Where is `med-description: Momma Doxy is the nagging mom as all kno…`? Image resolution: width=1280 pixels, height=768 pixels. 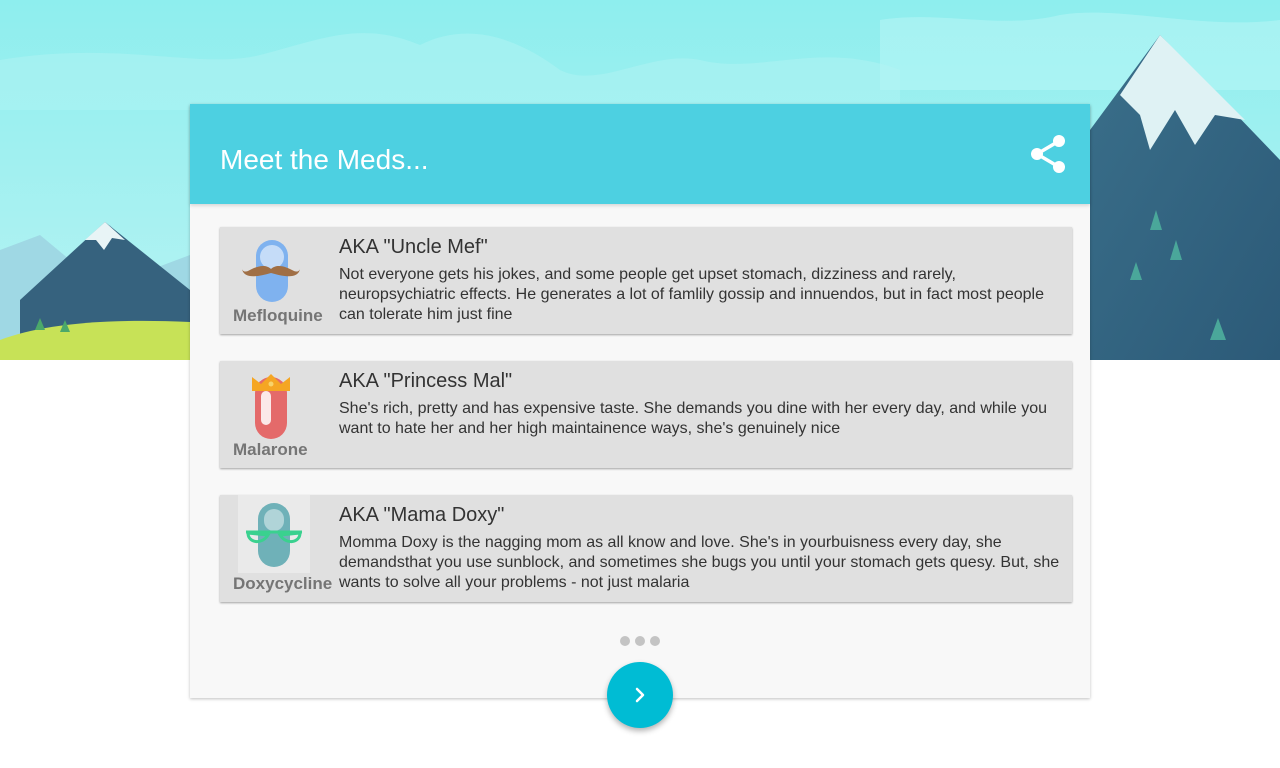
med-description: Momma Doxy is the nagging mom as all kno… is located at coordinates (699, 562).